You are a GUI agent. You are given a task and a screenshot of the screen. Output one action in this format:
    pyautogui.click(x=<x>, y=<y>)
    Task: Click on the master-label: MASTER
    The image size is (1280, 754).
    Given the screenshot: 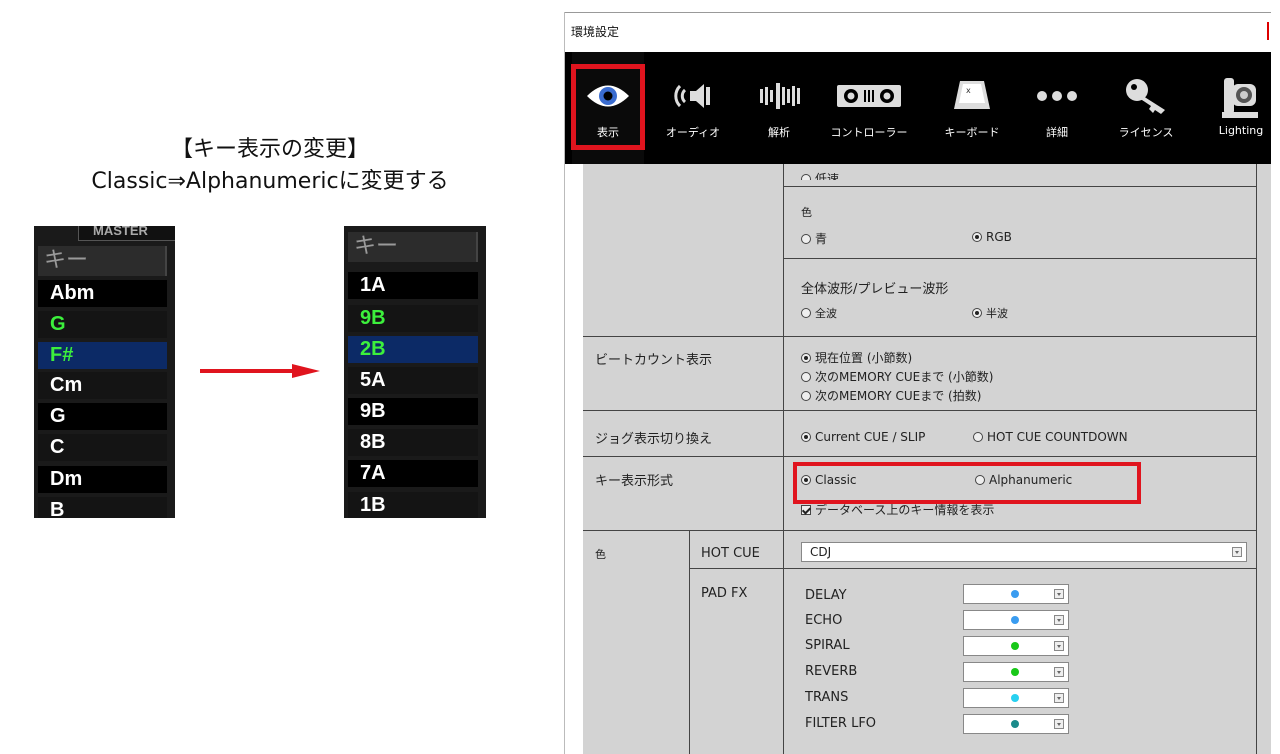 What is the action you would take?
    pyautogui.click(x=126, y=233)
    